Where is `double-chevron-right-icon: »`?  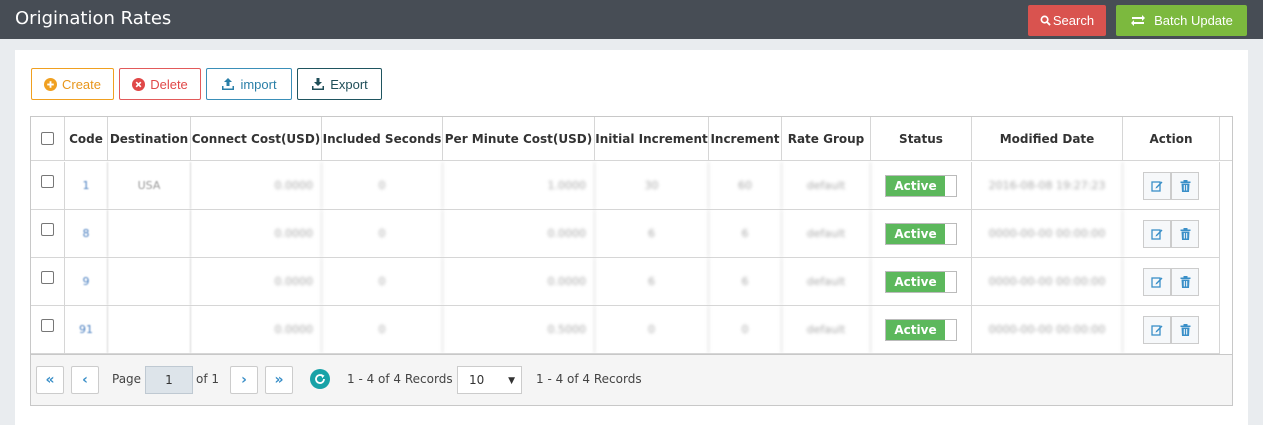
double-chevron-right-icon: » is located at coordinates (279, 380).